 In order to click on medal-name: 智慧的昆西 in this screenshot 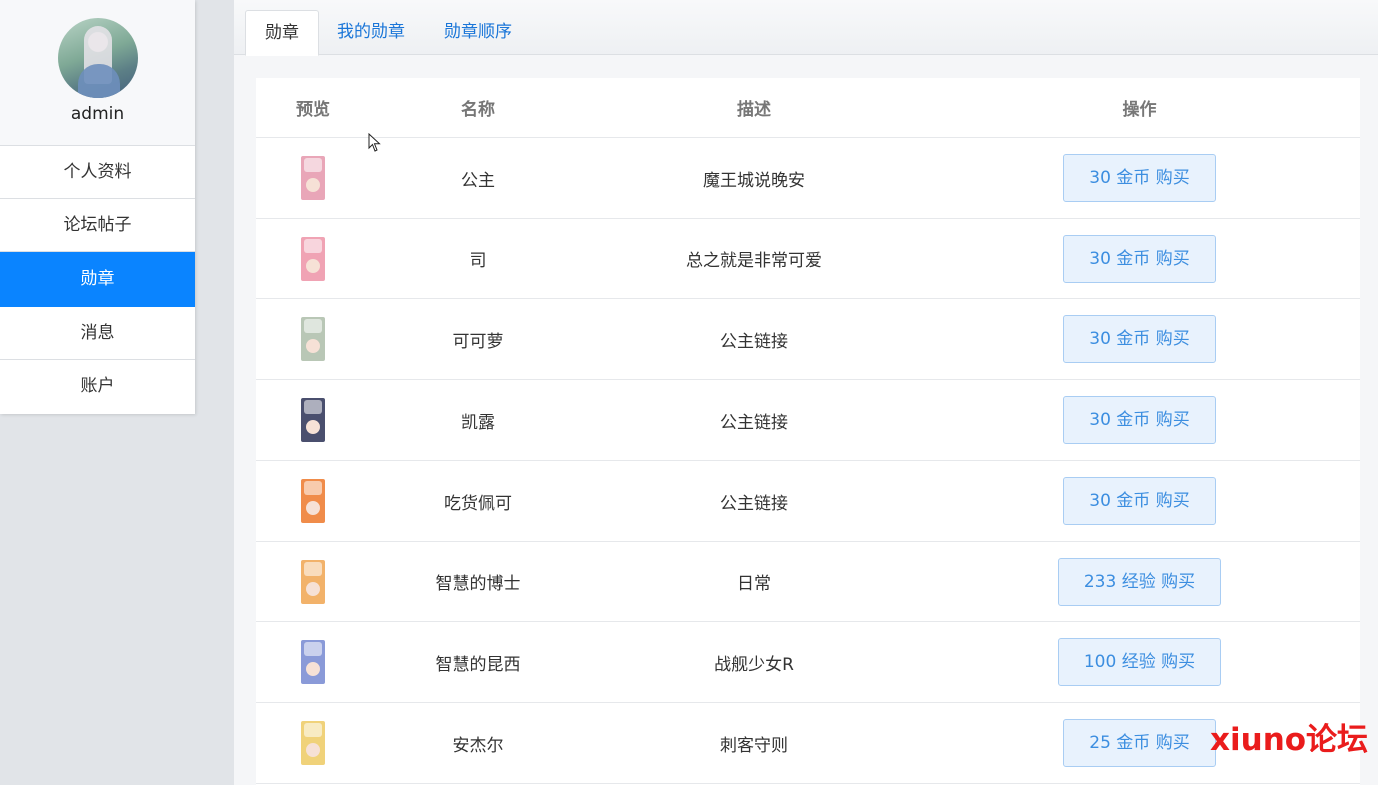, I will do `click(478, 664)`.